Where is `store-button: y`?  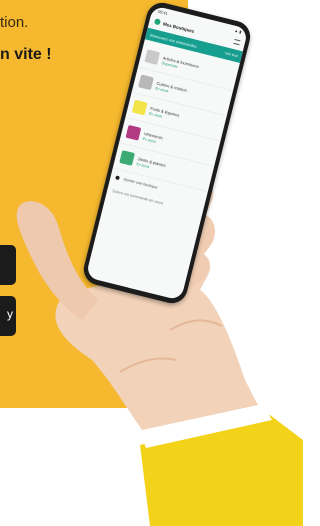
store-button: y is located at coordinates (8, 316).